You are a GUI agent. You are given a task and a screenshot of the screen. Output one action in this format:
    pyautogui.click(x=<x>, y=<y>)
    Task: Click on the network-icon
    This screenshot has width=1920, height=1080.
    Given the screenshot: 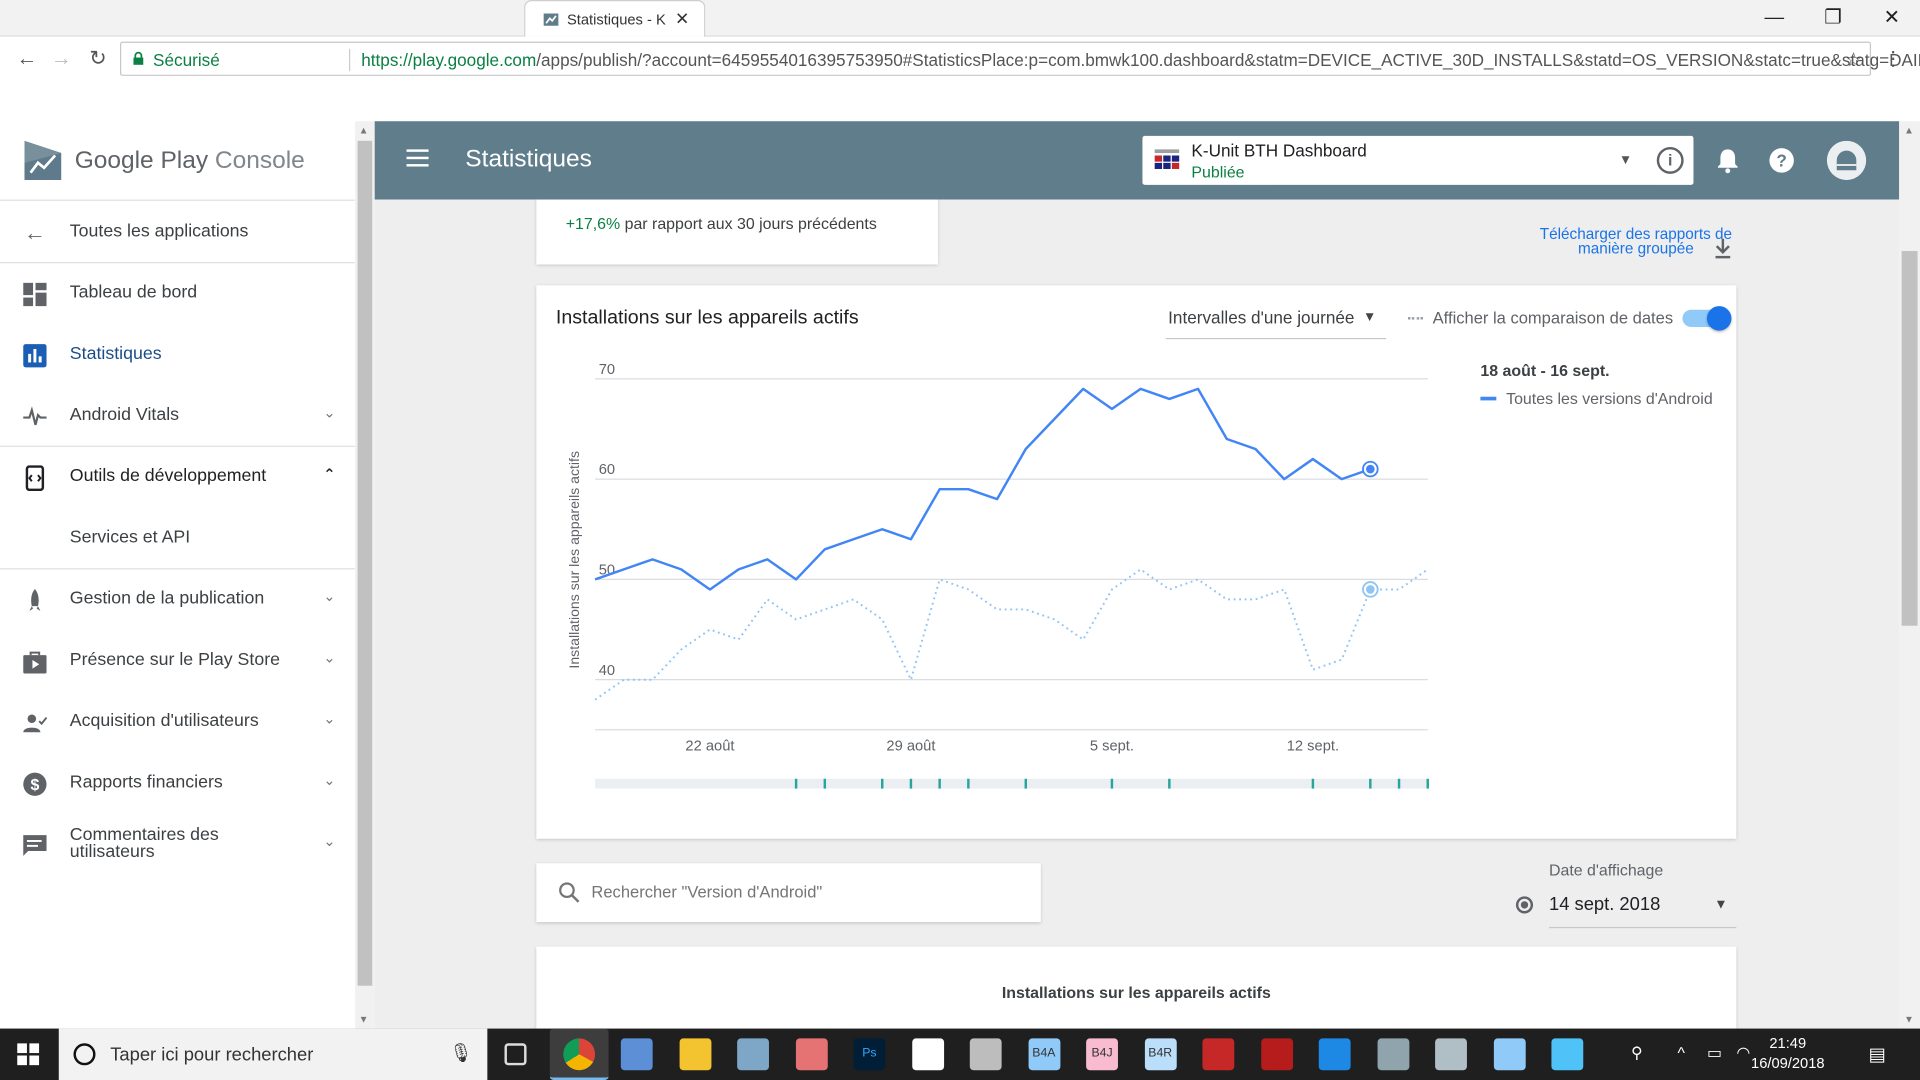 What is the action you would take?
    pyautogui.click(x=1509, y=1054)
    